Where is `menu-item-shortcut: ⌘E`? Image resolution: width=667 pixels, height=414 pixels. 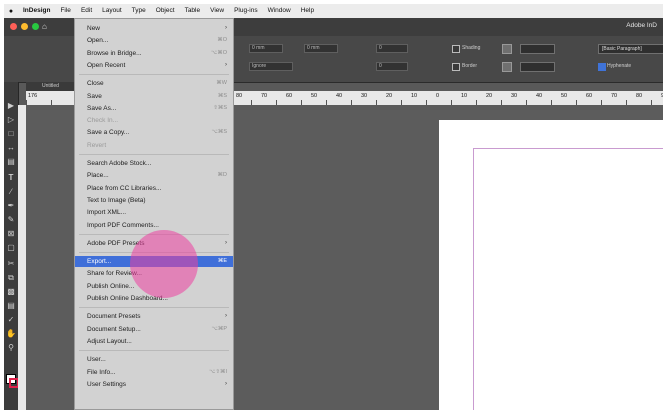
menu-item-shortcut: ⌘E is located at coordinates (222, 261).